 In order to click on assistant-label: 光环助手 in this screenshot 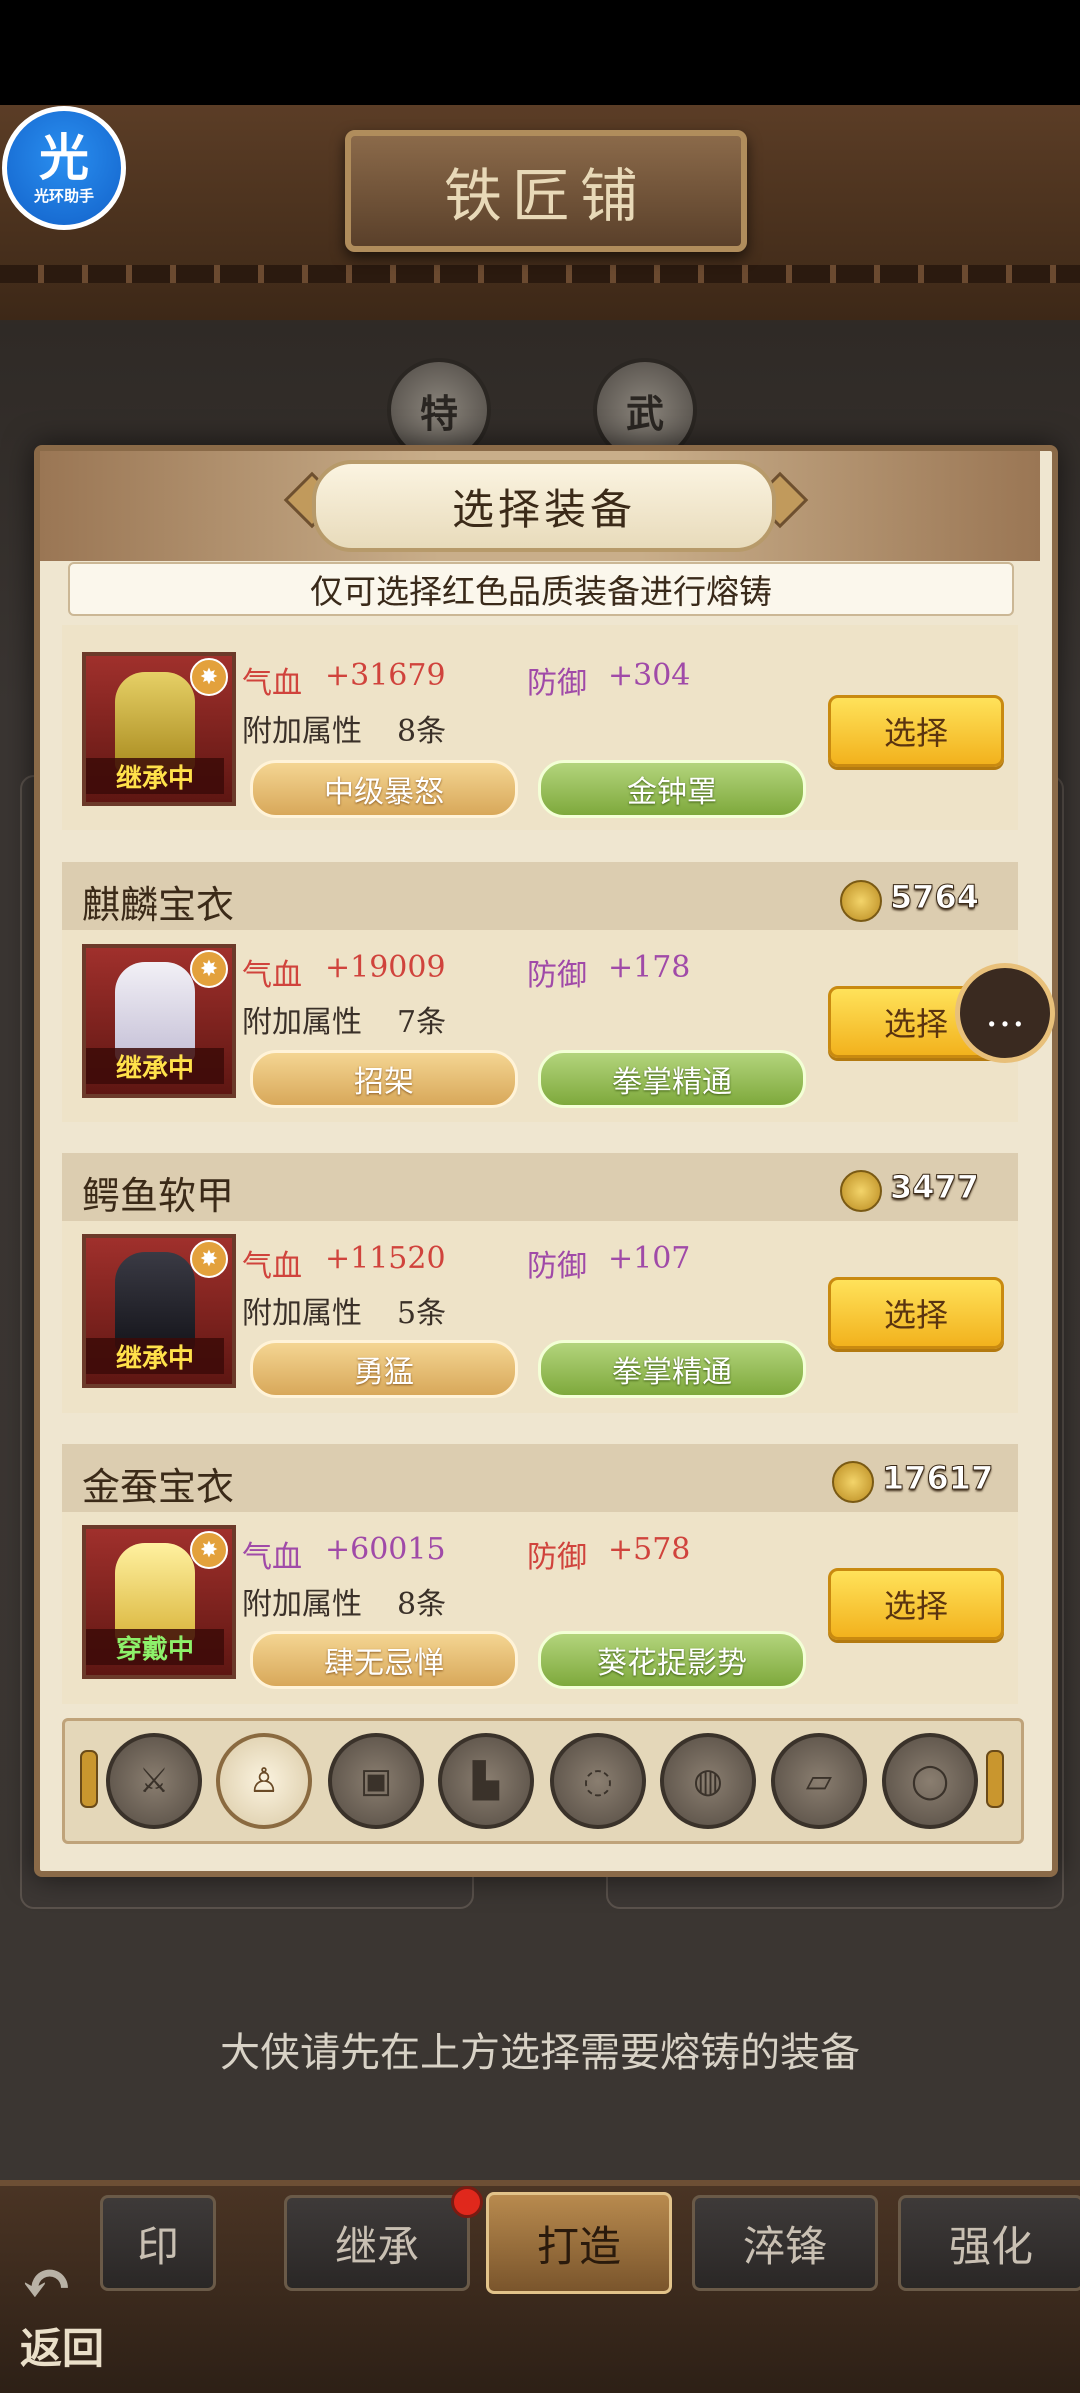, I will do `click(63, 195)`.